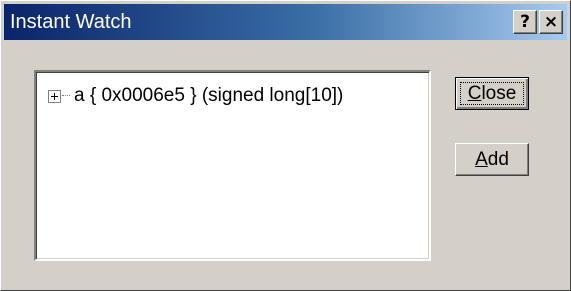 The height and width of the screenshot is (291, 571). I want to click on add-button: Add, so click(492, 159).